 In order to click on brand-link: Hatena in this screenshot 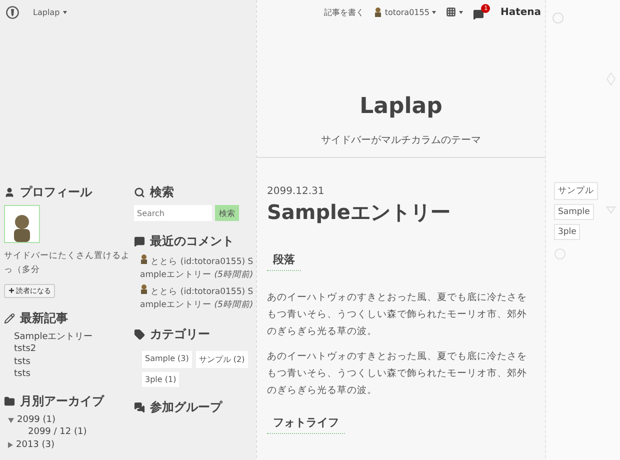, I will do `click(520, 12)`.